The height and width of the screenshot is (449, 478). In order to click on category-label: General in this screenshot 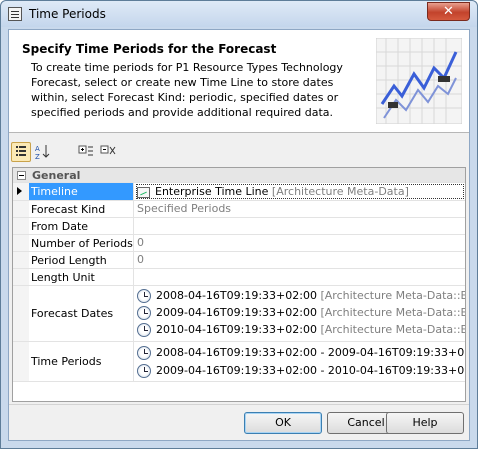, I will do `click(56, 175)`.